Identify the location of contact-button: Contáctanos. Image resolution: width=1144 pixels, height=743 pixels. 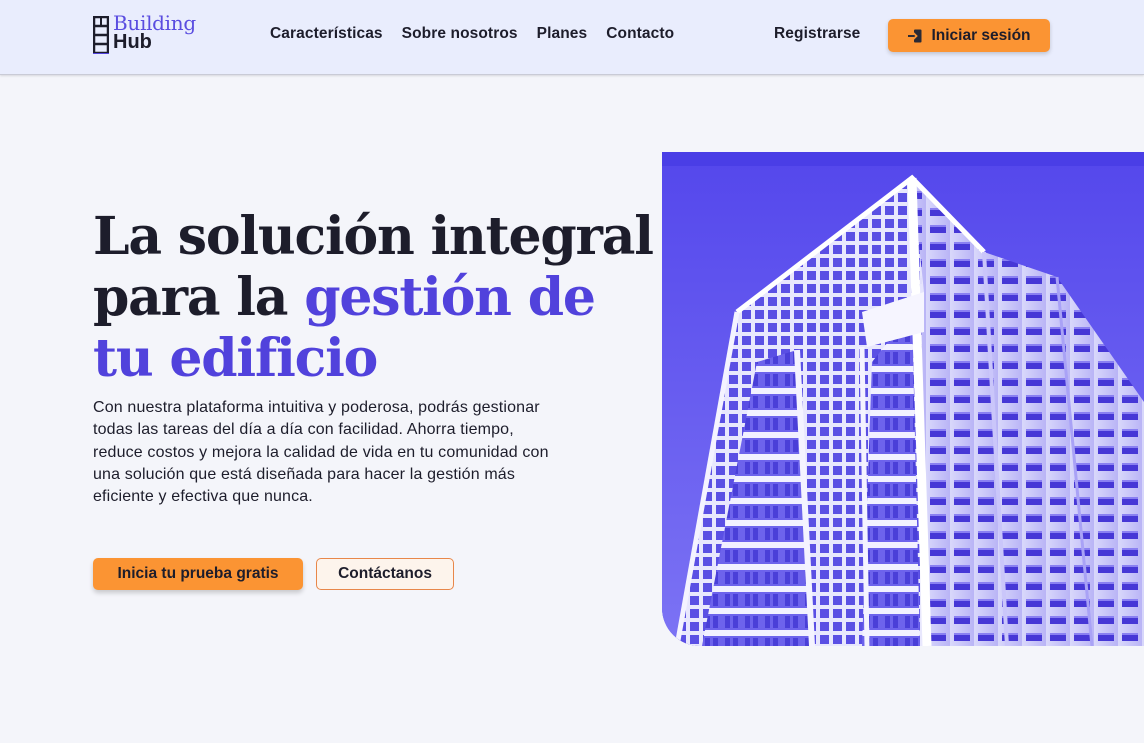
(385, 574).